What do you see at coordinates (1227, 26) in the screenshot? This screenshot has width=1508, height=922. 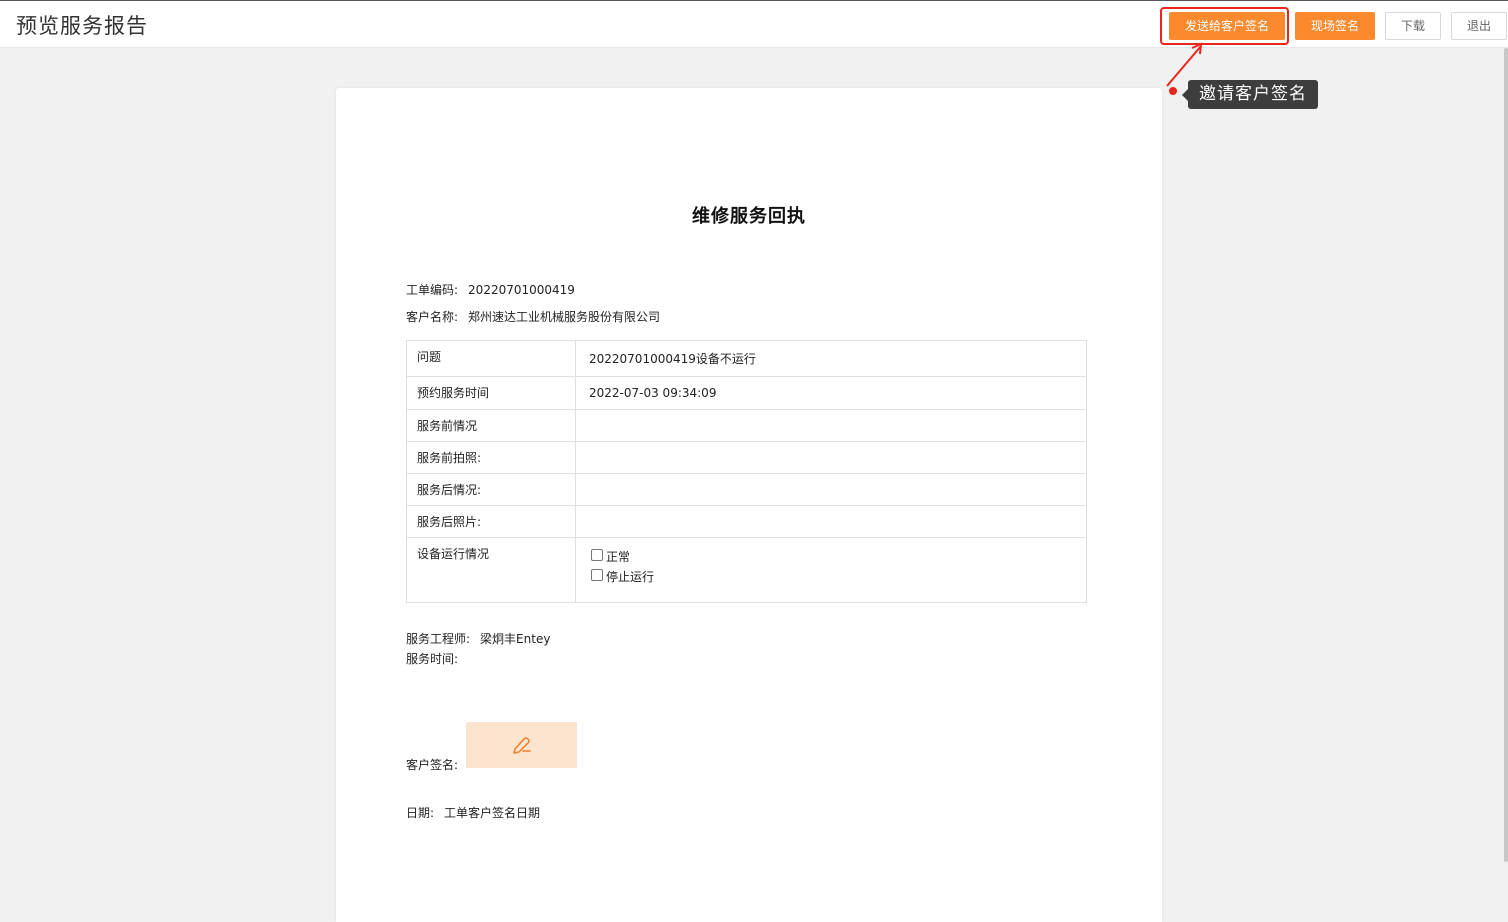 I see `send-to-customer-button: 发送给客户签名` at bounding box center [1227, 26].